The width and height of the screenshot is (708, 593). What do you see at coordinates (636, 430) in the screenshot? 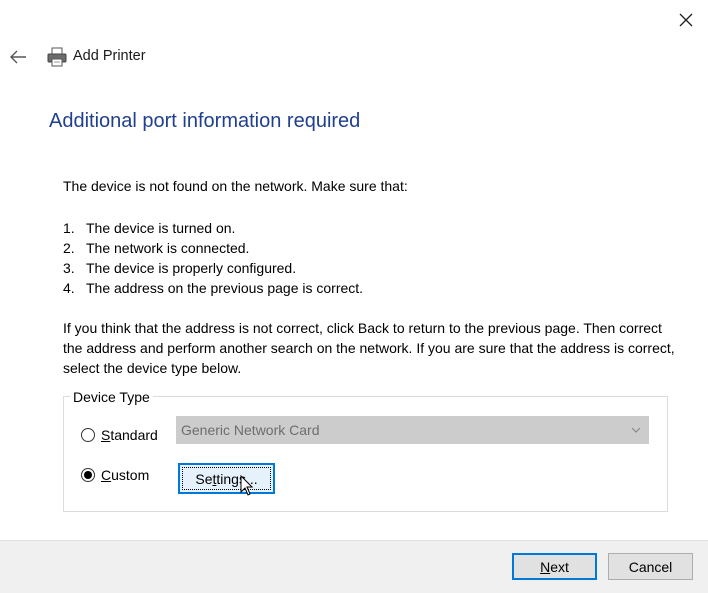
I see `chevron-down-icon` at bounding box center [636, 430].